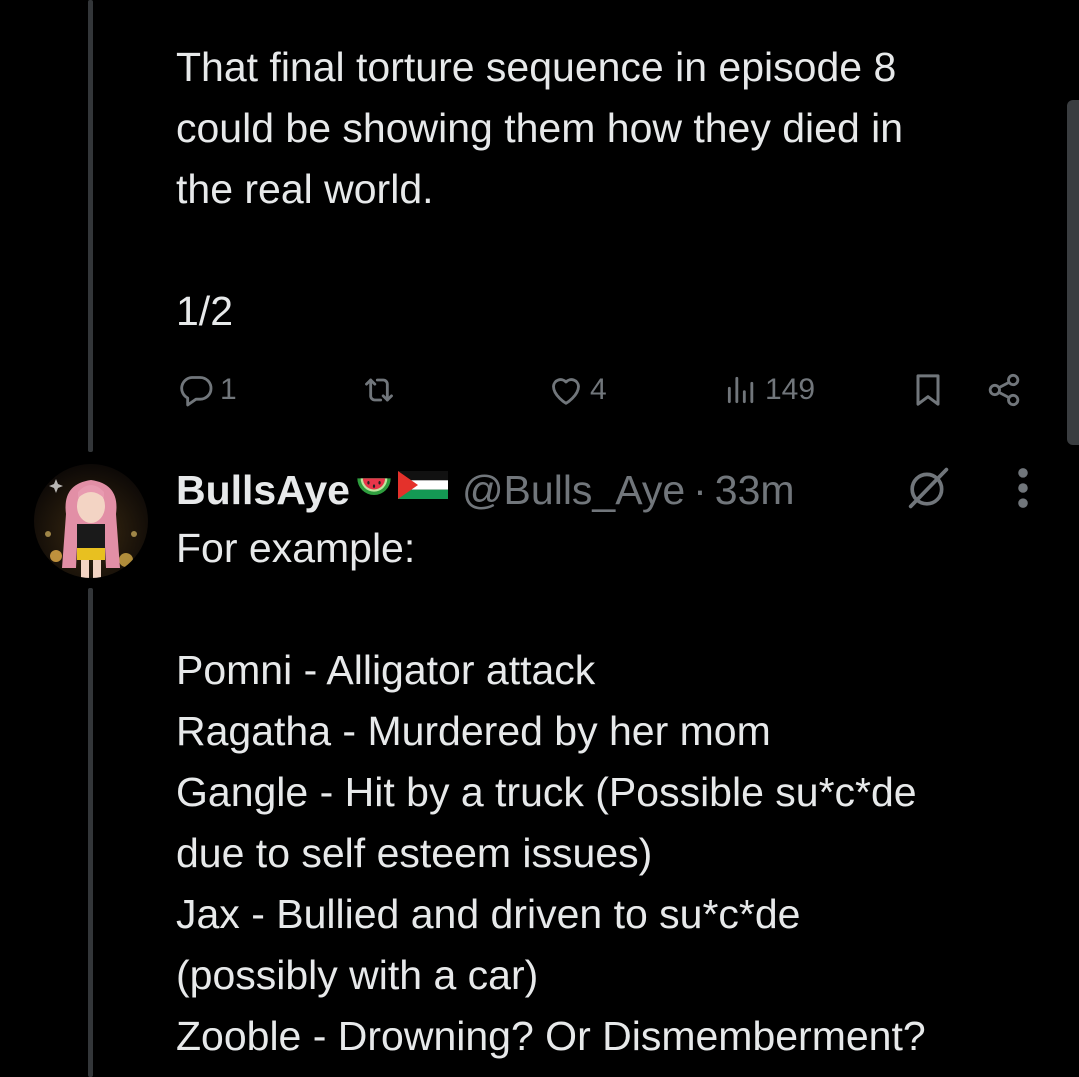  I want to click on bookmark-icon, so click(928, 390).